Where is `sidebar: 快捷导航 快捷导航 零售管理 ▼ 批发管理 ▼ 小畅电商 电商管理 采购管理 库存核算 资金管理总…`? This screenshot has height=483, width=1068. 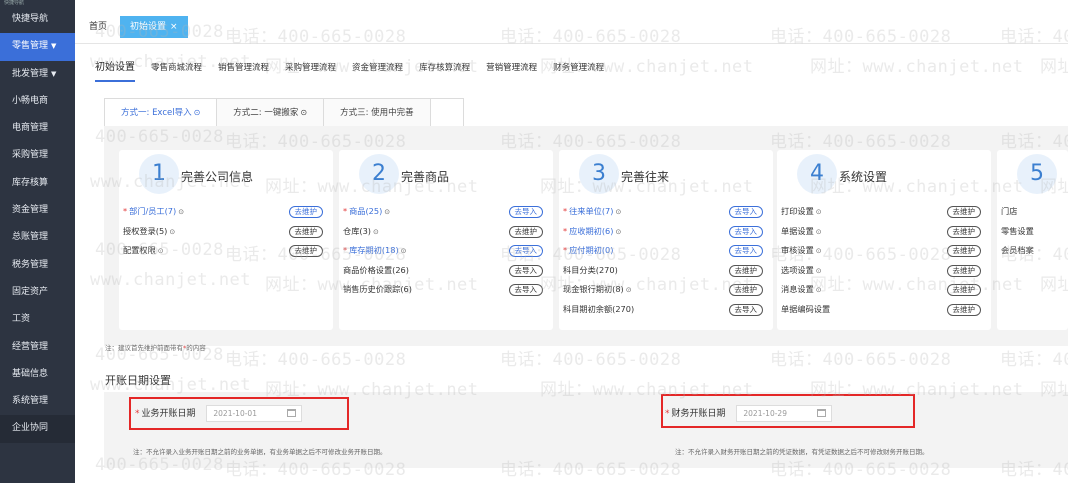
sidebar: 快捷导航 快捷导航 零售管理 ▼ 批发管理 ▼ 小畅电商 电商管理 采购管理 库存核算 资金管理总… is located at coordinates (37, 241).